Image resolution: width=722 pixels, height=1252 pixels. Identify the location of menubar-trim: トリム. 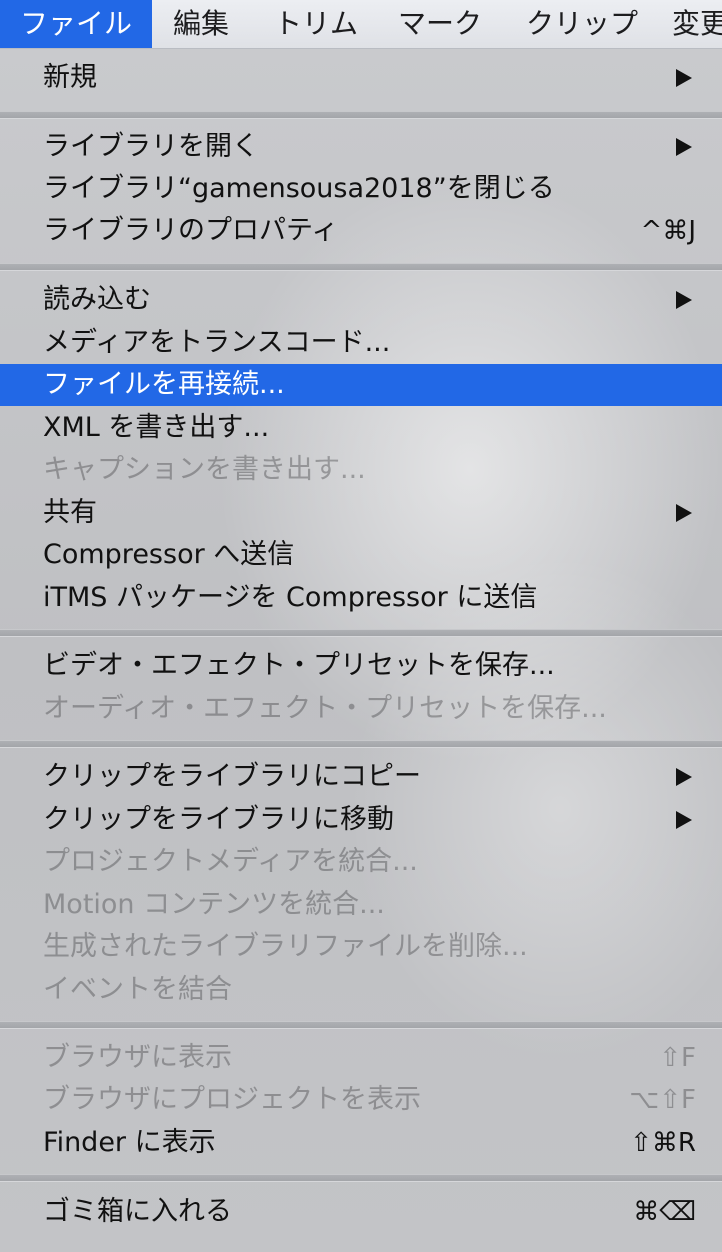
(316, 24).